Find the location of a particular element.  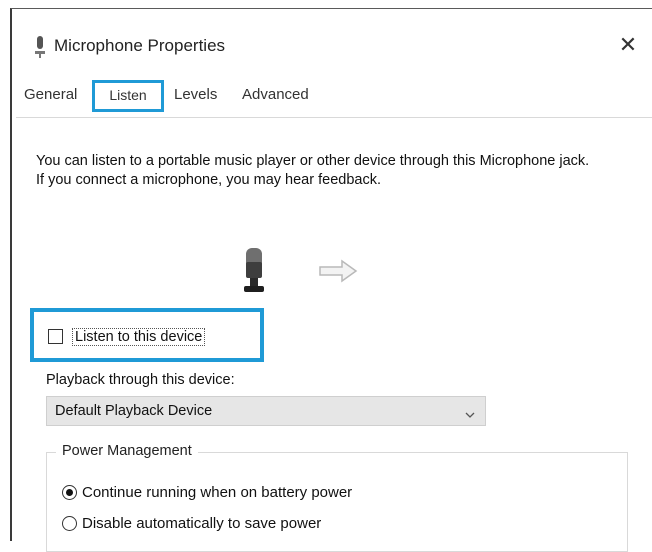

listen-checkbox-label: Listen to this device is located at coordinates (139, 337).